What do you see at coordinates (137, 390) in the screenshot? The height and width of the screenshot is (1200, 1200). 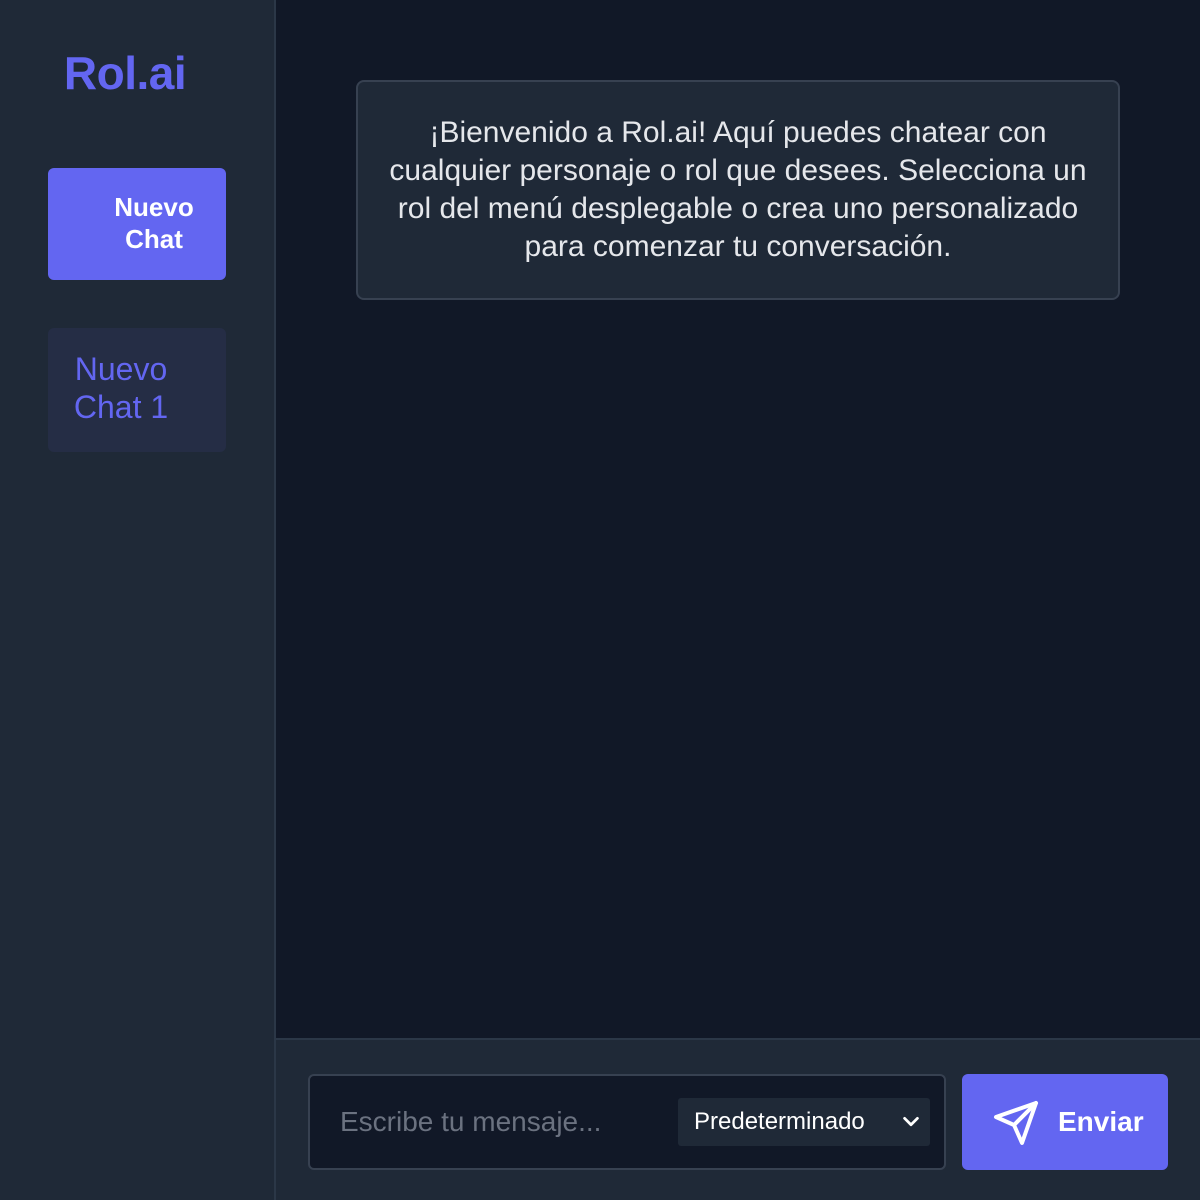 I see `chat-list-item: Nuevo Chat 1` at bounding box center [137, 390].